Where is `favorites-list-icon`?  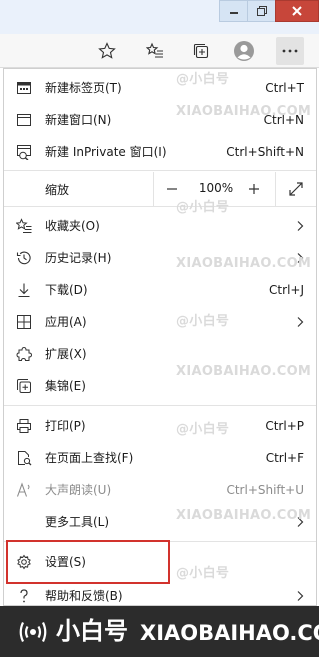
favorites-list-icon is located at coordinates (154, 50).